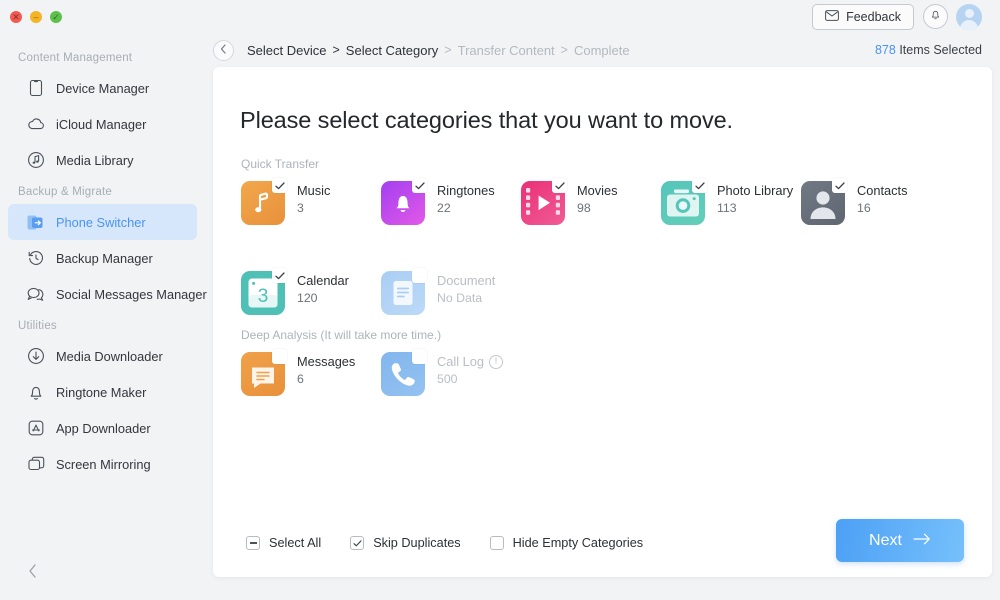  I want to click on category-text: Contacts 16, so click(882, 198).